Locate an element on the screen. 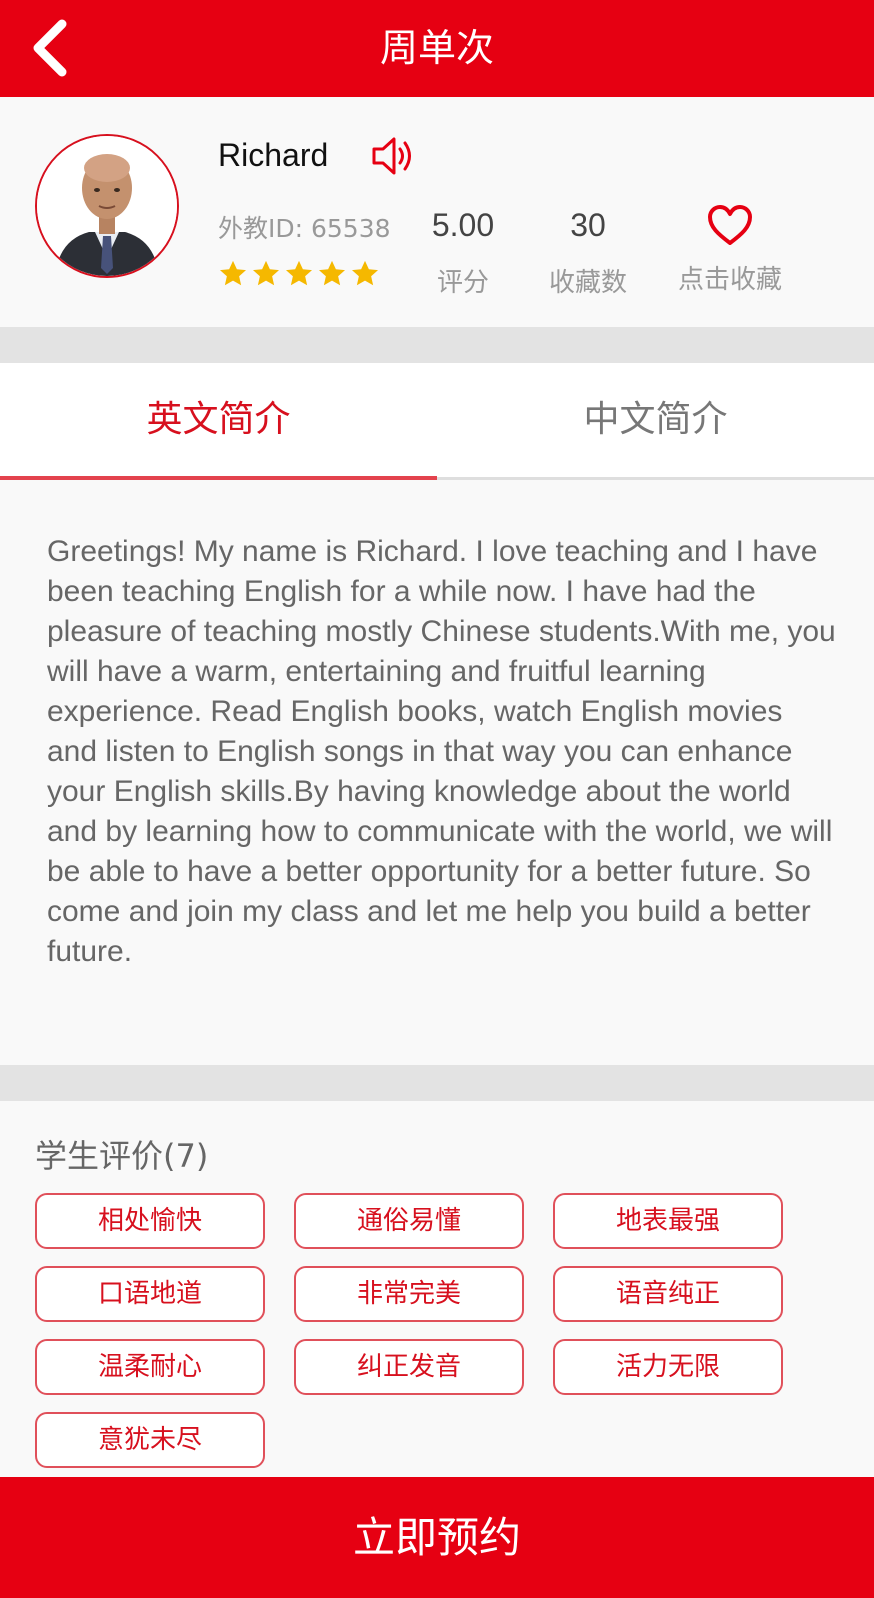 This screenshot has width=874, height=1598. review-tag: 通俗易懂 is located at coordinates (409, 1221).